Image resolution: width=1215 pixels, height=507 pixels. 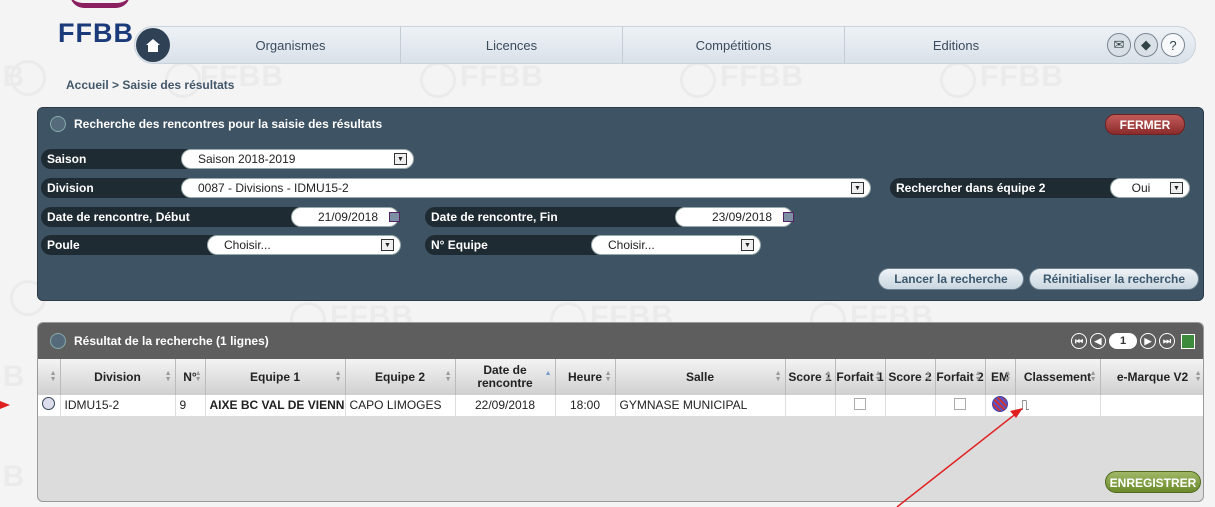 What do you see at coordinates (1151, 406) in the screenshot?
I see `cell-emarque-v2` at bounding box center [1151, 406].